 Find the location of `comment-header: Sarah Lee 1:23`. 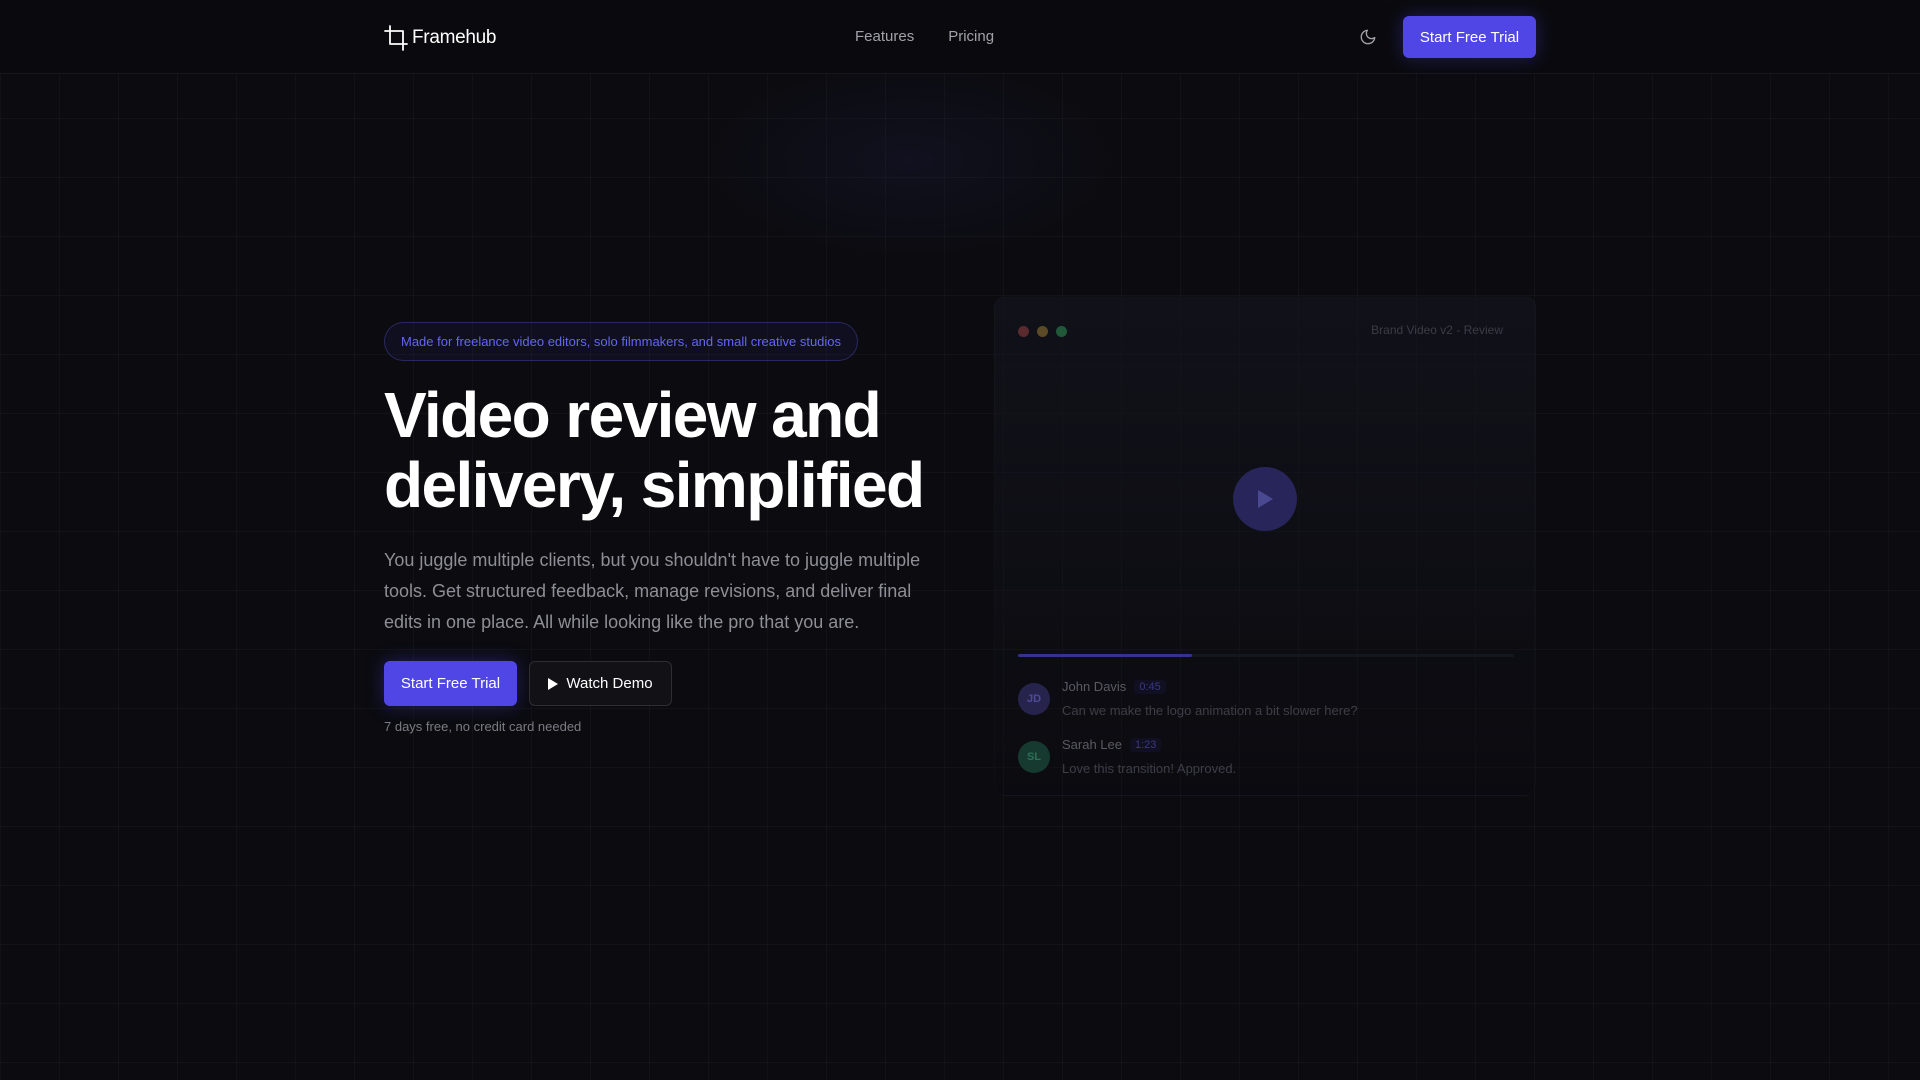

comment-header: Sarah Lee 1:23 is located at coordinates (1149, 744).